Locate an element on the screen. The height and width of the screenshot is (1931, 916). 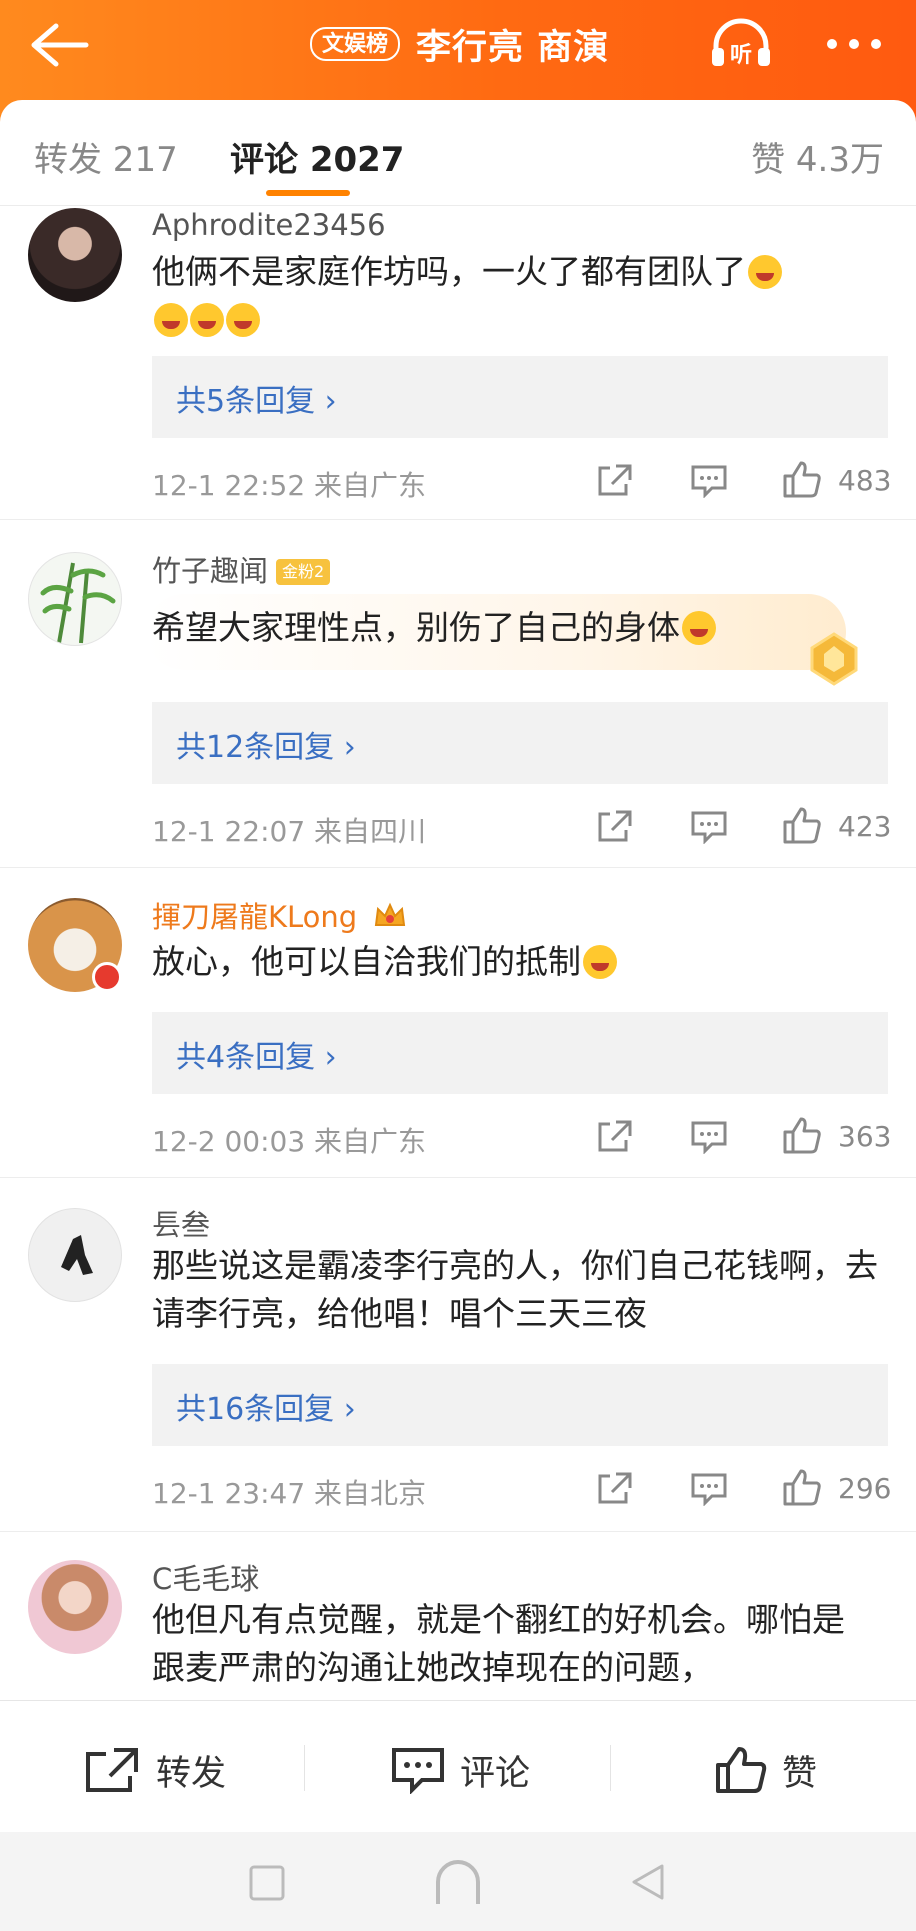
fan-badge: 金粉2 is located at coordinates (303, 572).